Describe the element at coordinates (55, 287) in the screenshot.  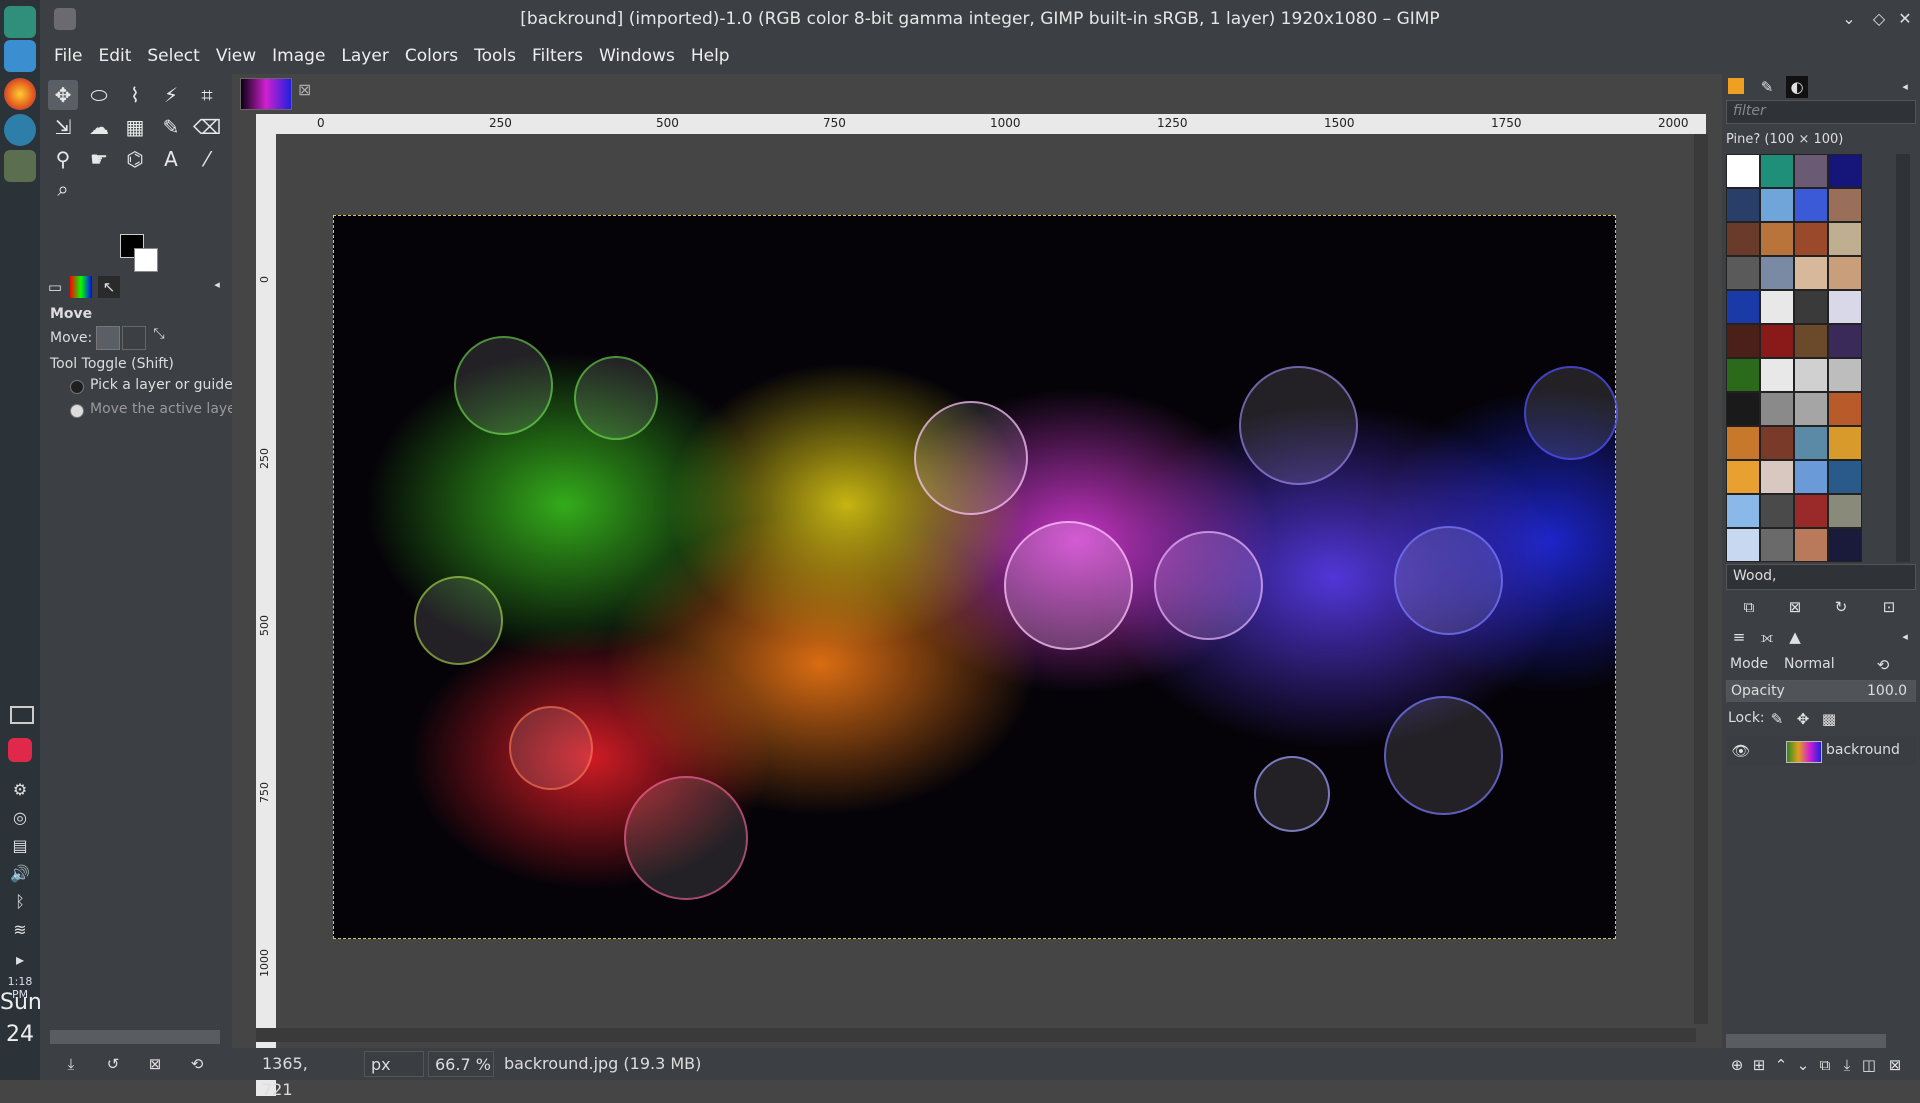
I see `tool-options-tab-icon: ▭` at that location.